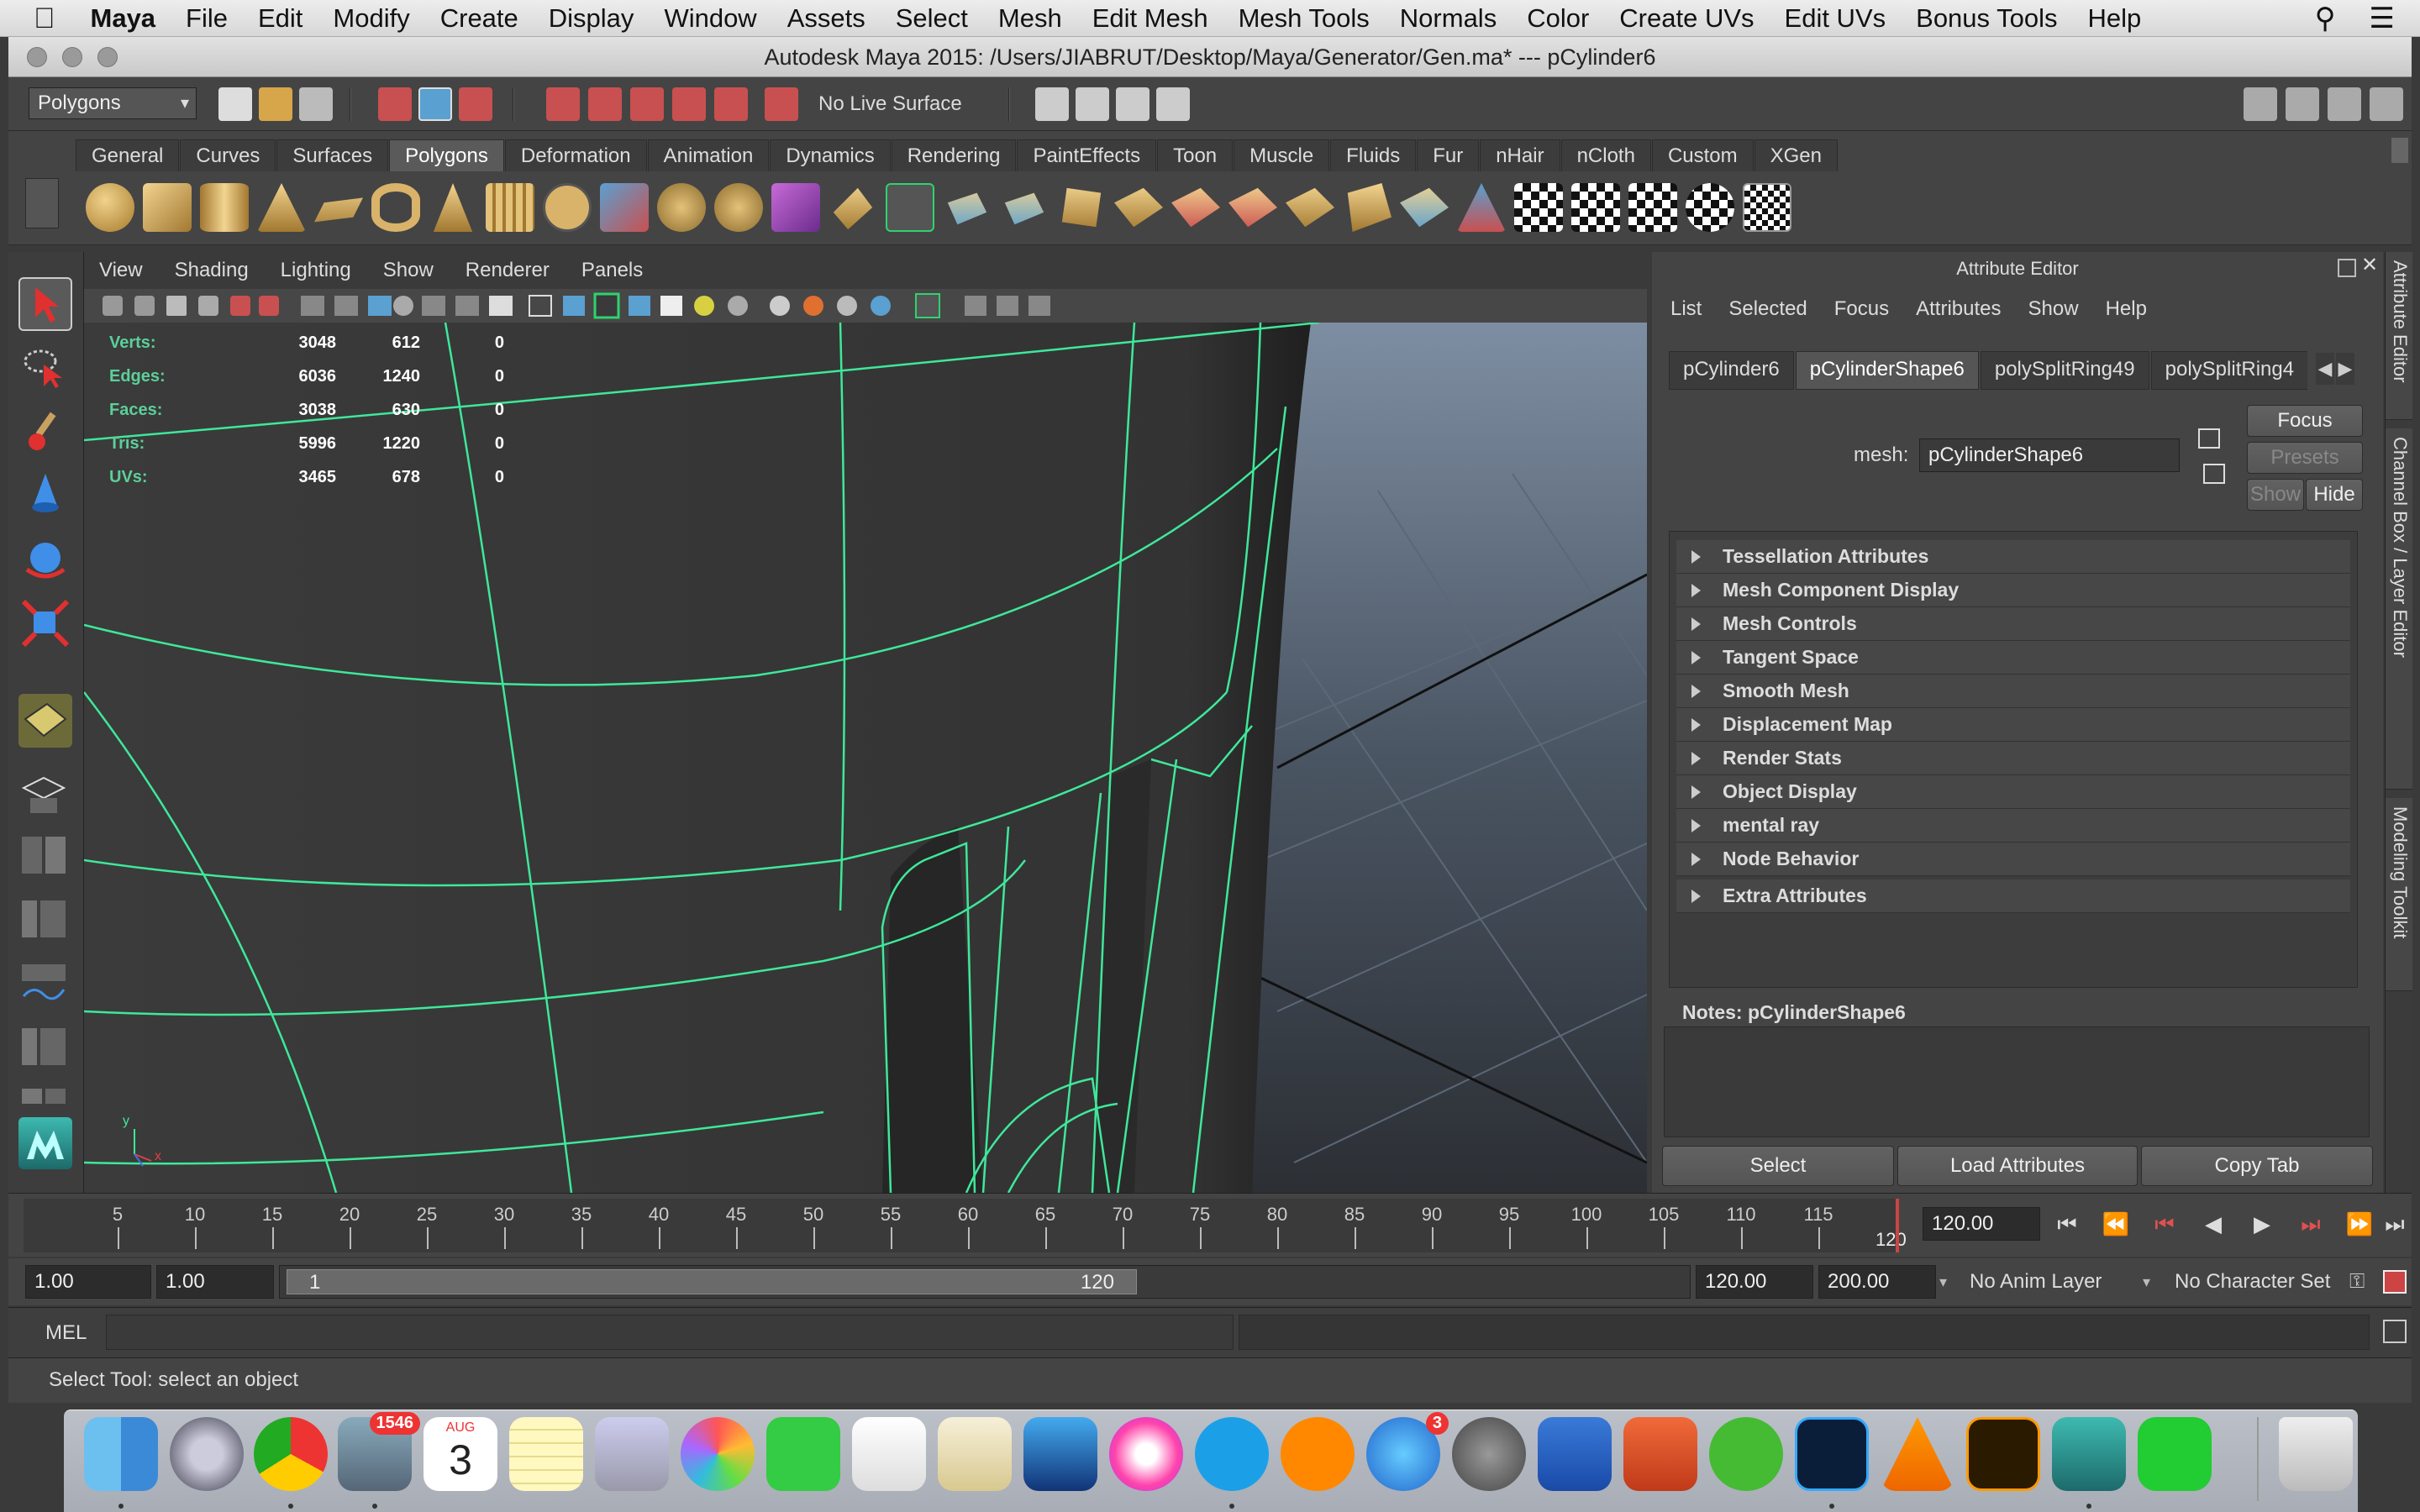 The width and height of the screenshot is (2420, 1512). What do you see at coordinates (467, 306) in the screenshot?
I see `safe-action-icon` at bounding box center [467, 306].